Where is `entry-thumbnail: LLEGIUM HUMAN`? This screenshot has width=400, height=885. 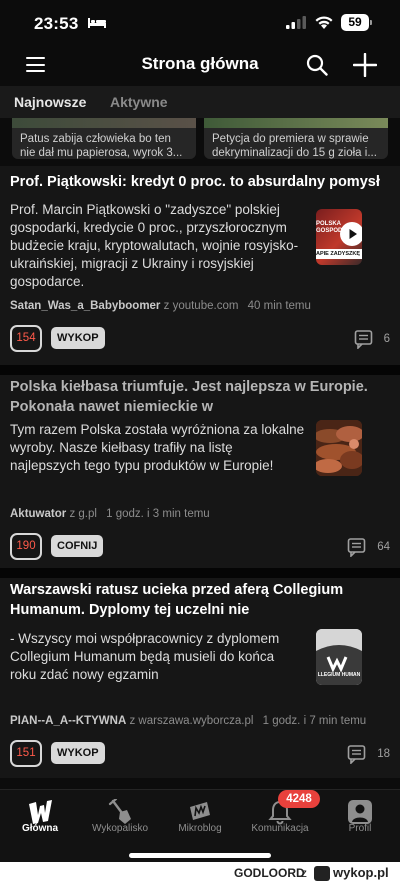
entry-thumbnail: LLEGIUM HUMAN is located at coordinates (339, 657).